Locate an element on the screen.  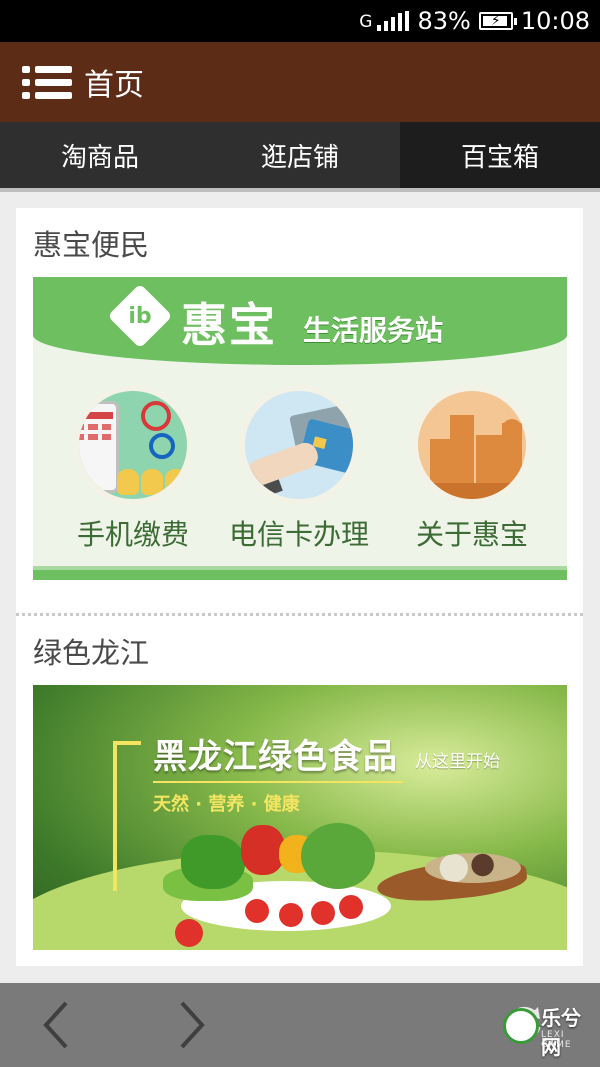
tab-label: 逛店铺 is located at coordinates (299, 157).